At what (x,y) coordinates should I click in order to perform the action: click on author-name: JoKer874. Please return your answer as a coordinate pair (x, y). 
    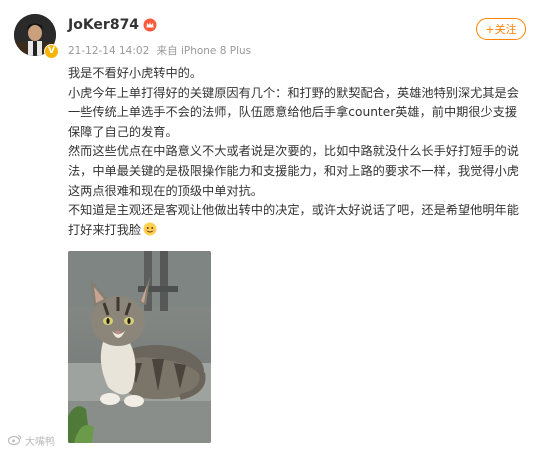
    Looking at the image, I should click on (103, 25).